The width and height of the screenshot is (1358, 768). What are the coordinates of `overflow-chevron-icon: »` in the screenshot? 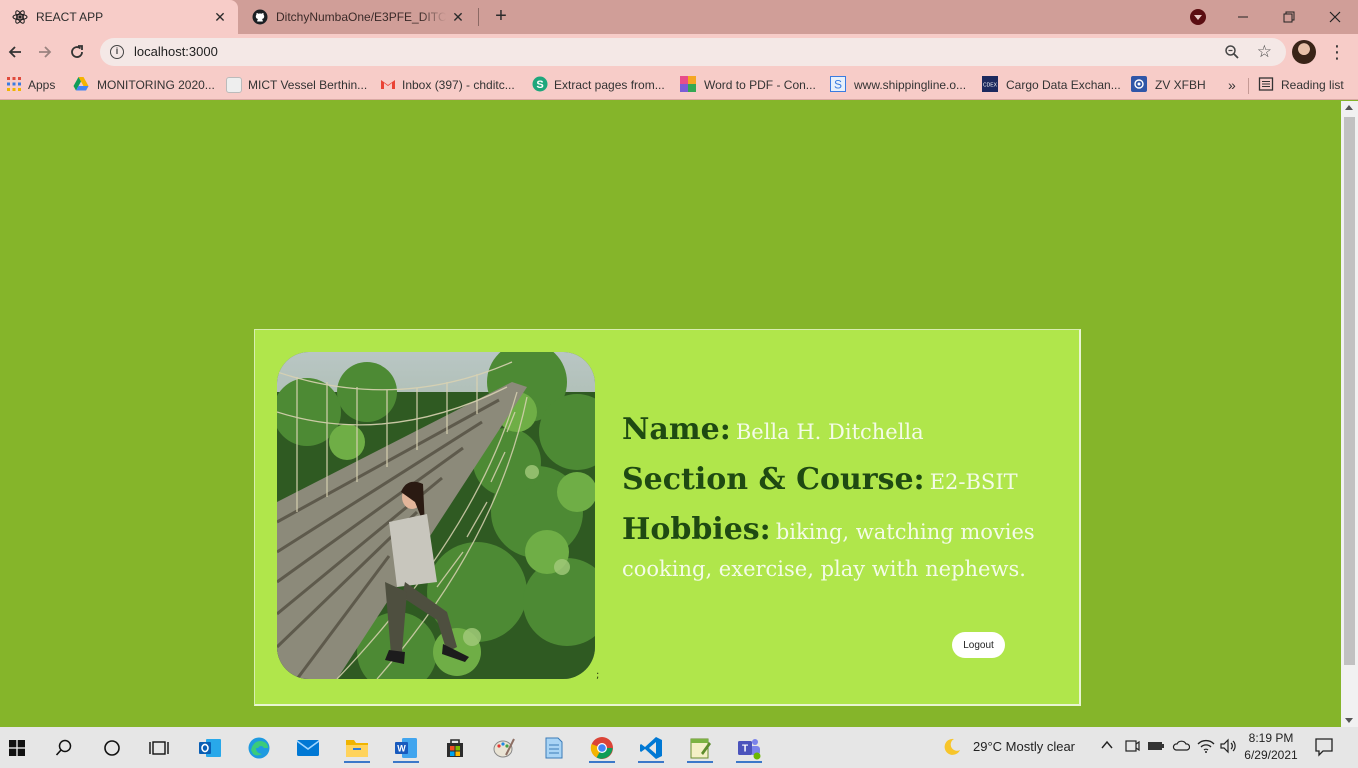 It's located at (1232, 85).